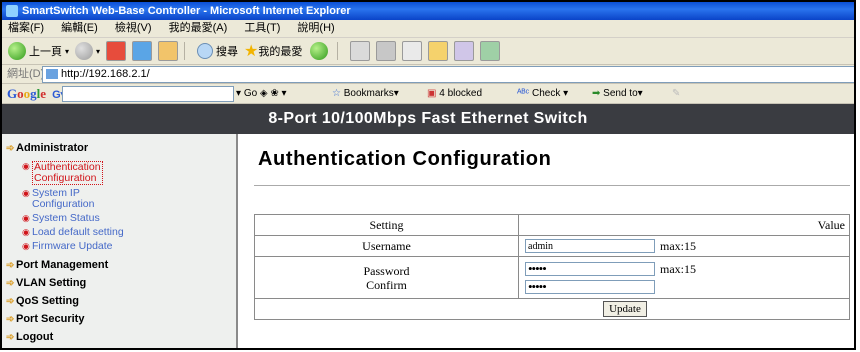  I want to click on back-button: 上一頁 ▾, so click(38, 51).